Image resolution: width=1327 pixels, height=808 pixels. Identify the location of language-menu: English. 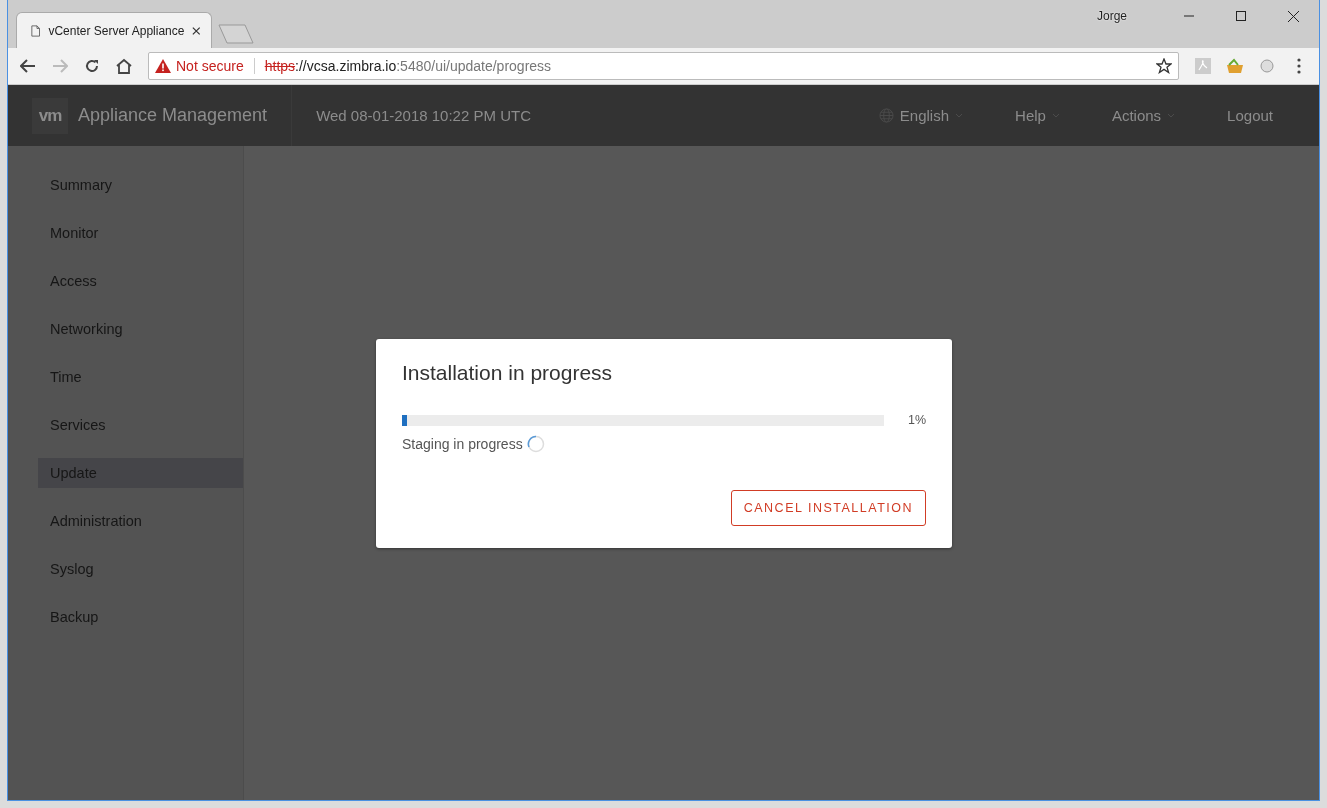
(921, 115).